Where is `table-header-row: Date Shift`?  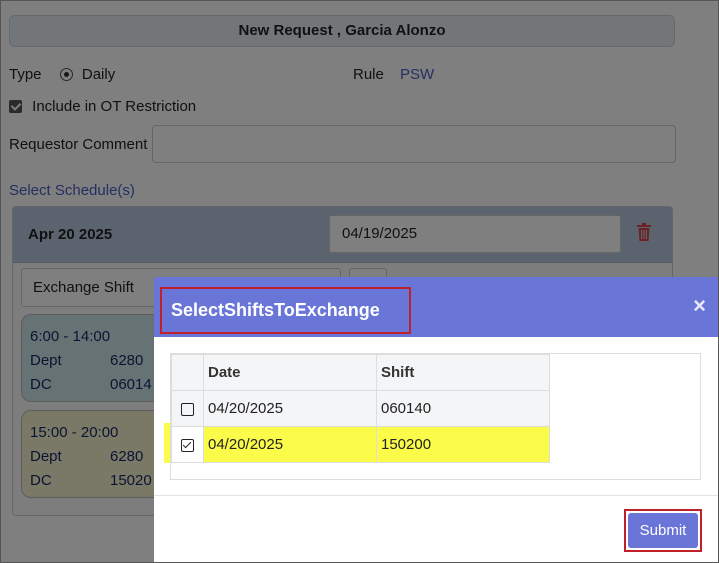 table-header-row: Date Shift is located at coordinates (360, 372).